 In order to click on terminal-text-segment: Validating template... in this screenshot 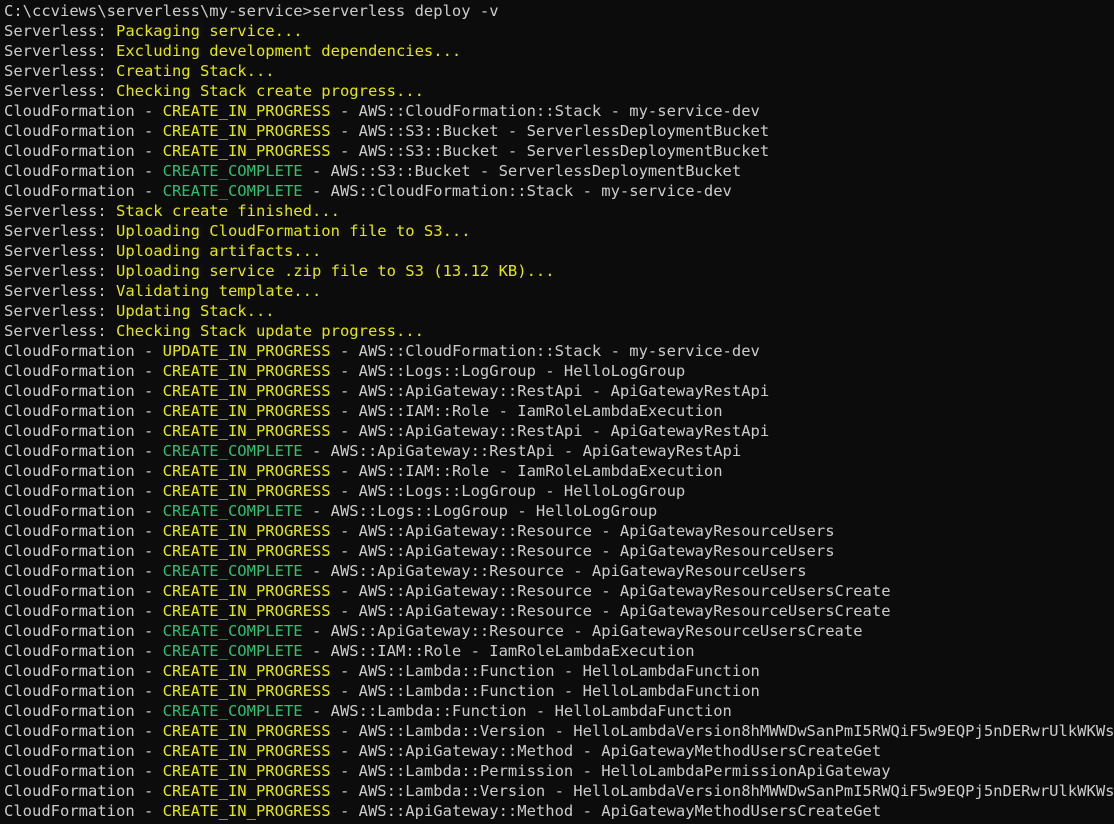, I will do `click(218, 291)`.